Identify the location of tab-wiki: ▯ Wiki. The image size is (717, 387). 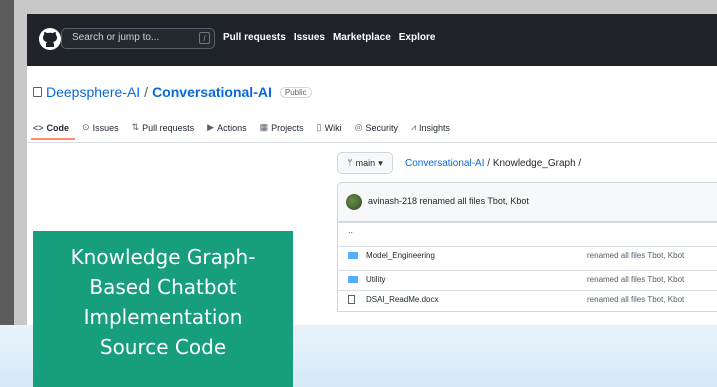
(329, 127).